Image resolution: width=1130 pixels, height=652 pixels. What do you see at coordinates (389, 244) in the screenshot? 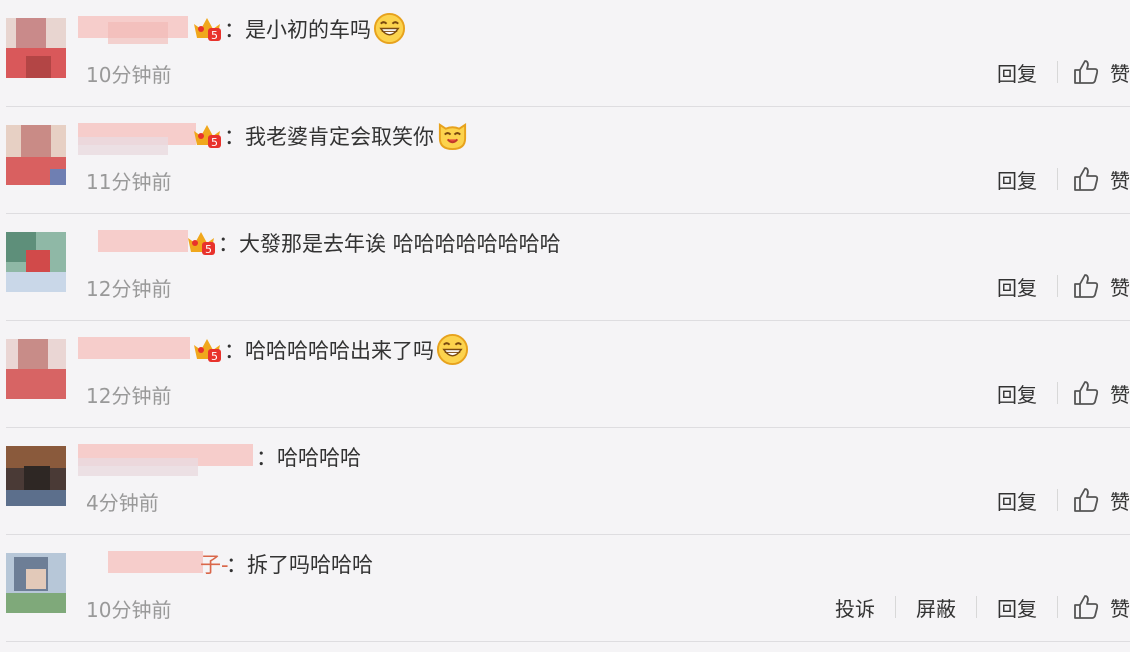
I see `comment-text: ：大發那是去年诶 哈哈哈哈哈哈哈哈` at bounding box center [389, 244].